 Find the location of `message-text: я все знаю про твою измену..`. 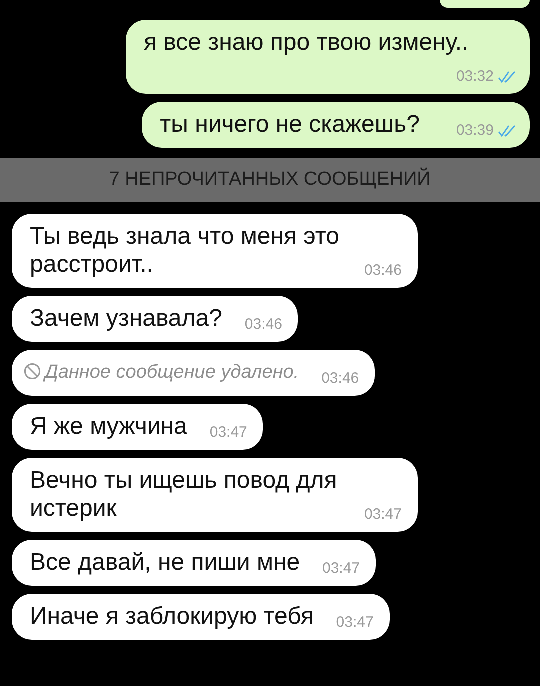

message-text: я все знаю про твою измену.. is located at coordinates (306, 42).